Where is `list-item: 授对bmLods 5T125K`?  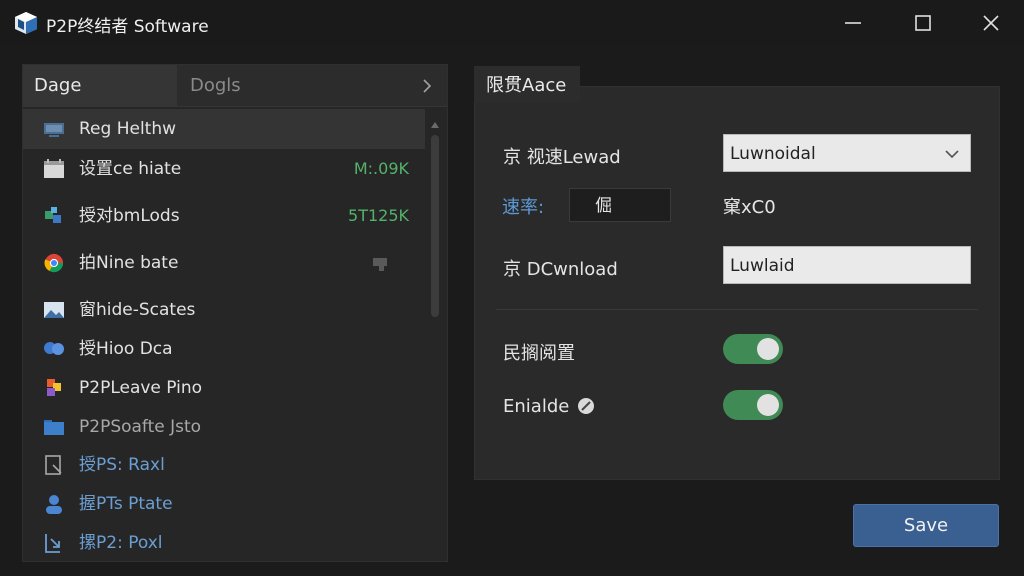
list-item: 授对bmLods 5T125K is located at coordinates (224, 216).